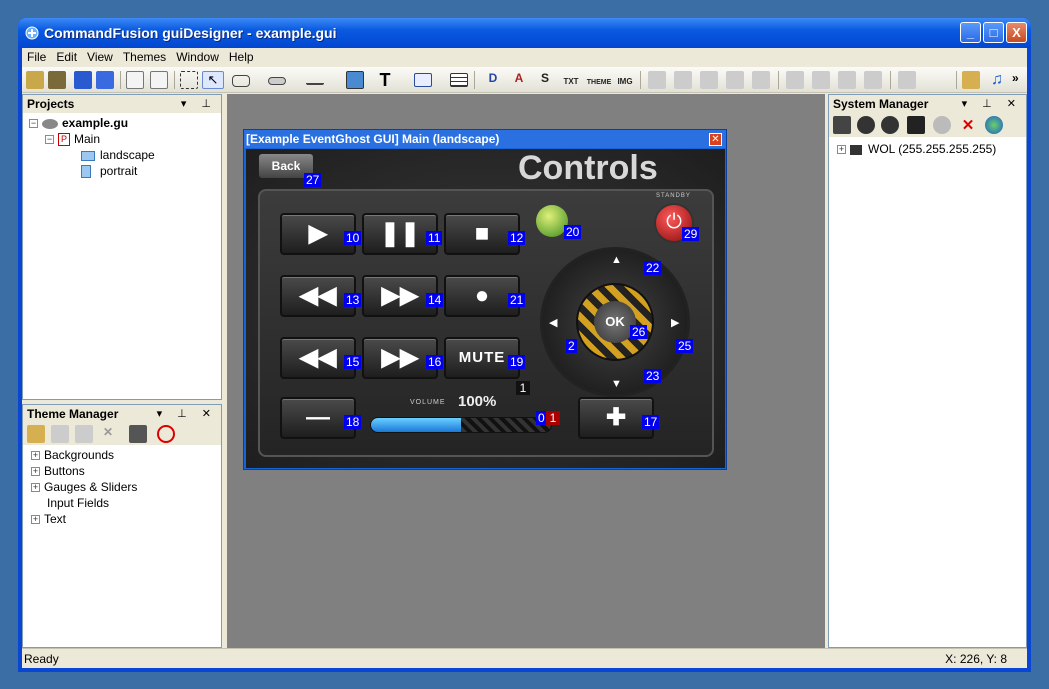 Image resolution: width=1049 pixels, height=689 pixels. What do you see at coordinates (992, 103) in the screenshot?
I see `system-manager-panel-buttons: ▾ ⊥ ✕` at bounding box center [992, 103].